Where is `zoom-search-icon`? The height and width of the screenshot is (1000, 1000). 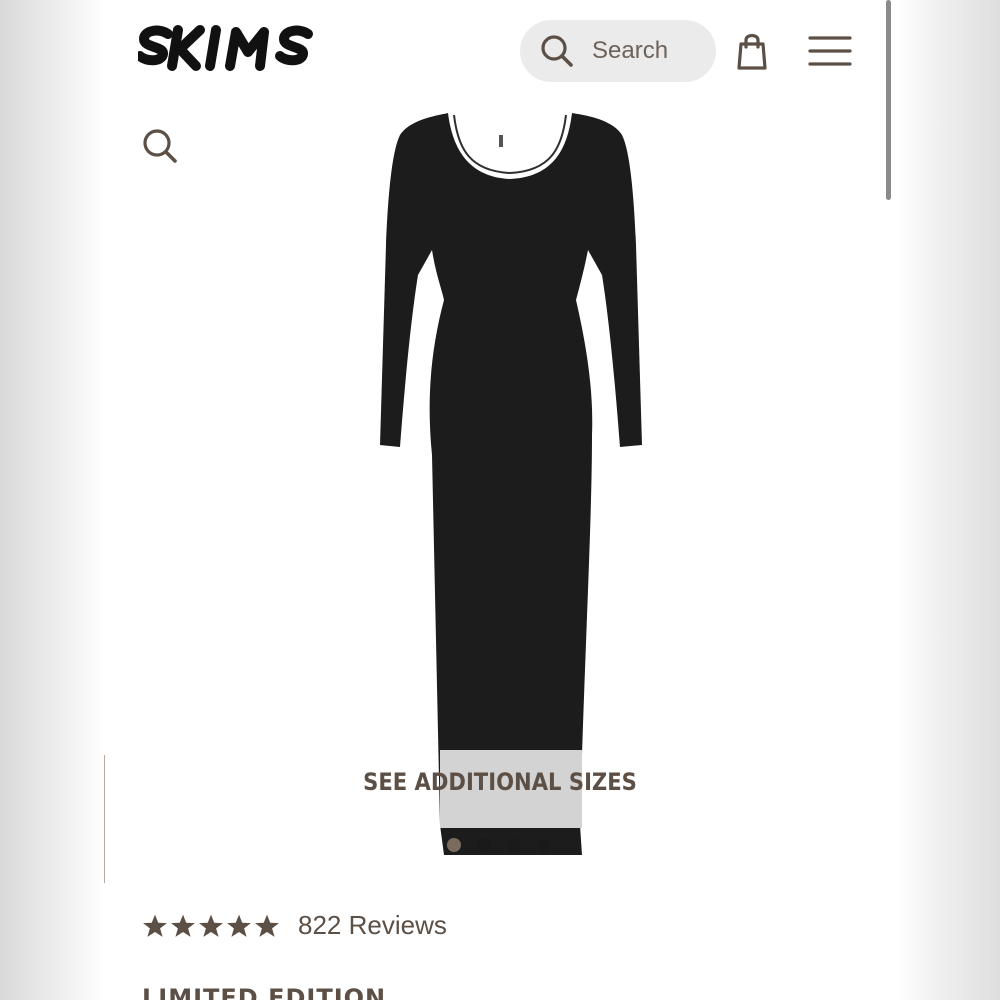
zoom-search-icon is located at coordinates (160, 146).